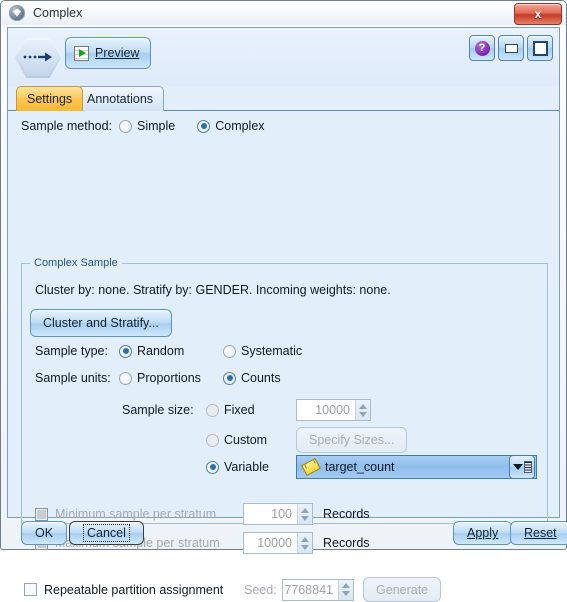 This screenshot has height=602, width=567. What do you see at coordinates (527, 467) in the screenshot?
I see `field-list-icon` at bounding box center [527, 467].